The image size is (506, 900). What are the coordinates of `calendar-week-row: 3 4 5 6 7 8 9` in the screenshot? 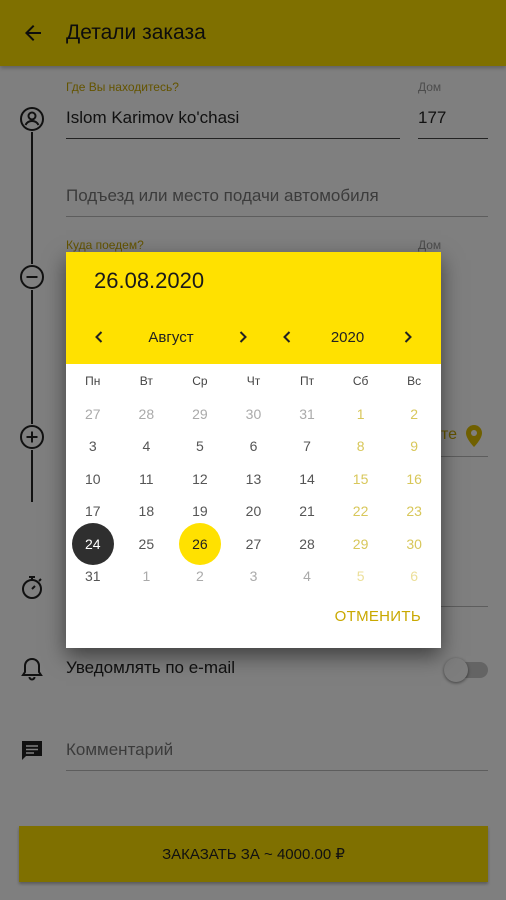 It's located at (253, 446).